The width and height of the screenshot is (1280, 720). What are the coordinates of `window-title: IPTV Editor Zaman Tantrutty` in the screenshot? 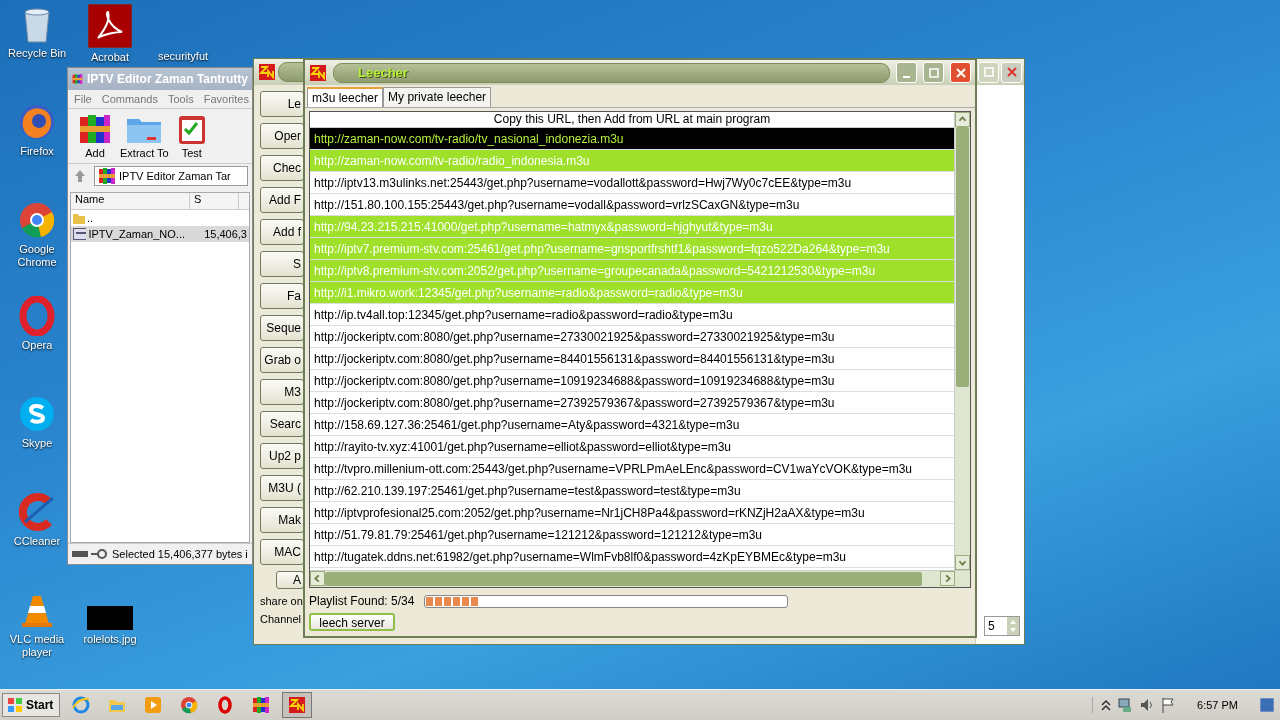 It's located at (167, 79).